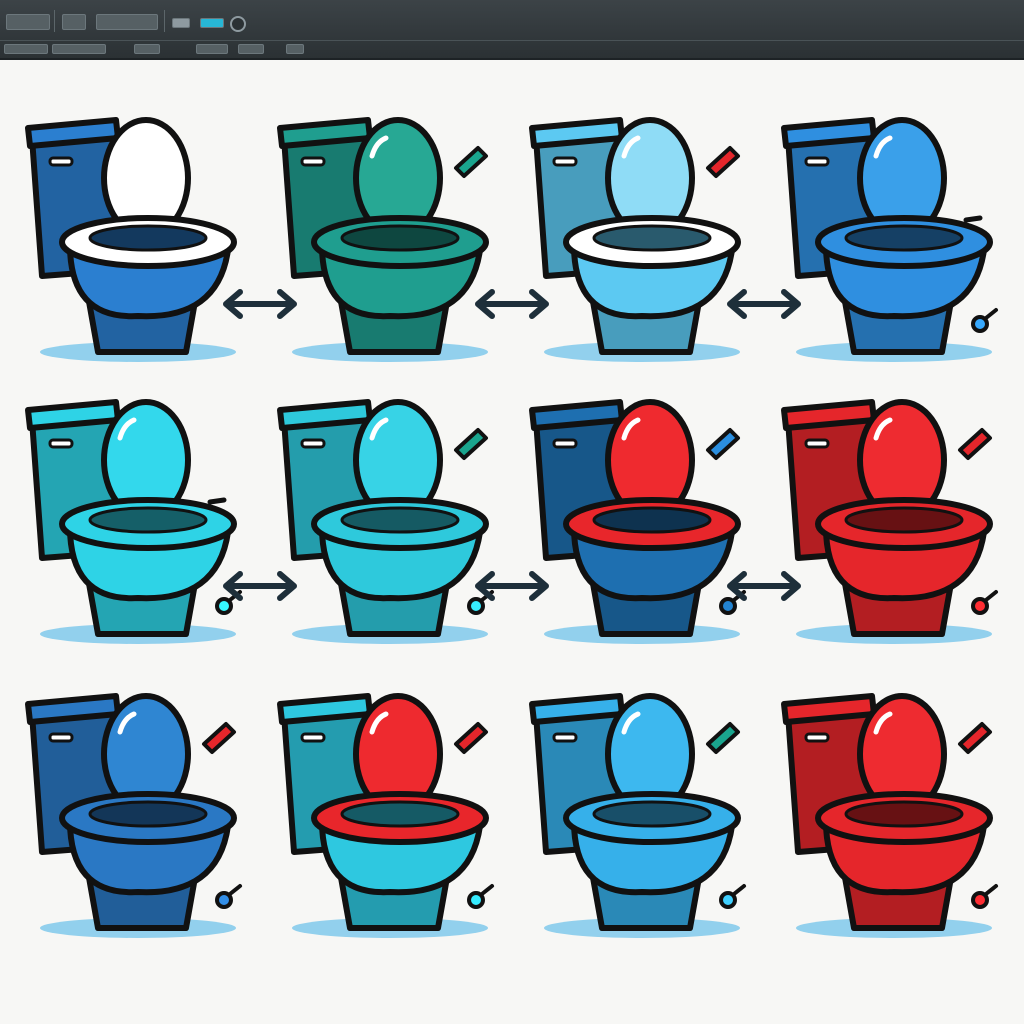 The width and height of the screenshot is (1024, 1024). What do you see at coordinates (28, 22) in the screenshot?
I see `file-menu-button` at bounding box center [28, 22].